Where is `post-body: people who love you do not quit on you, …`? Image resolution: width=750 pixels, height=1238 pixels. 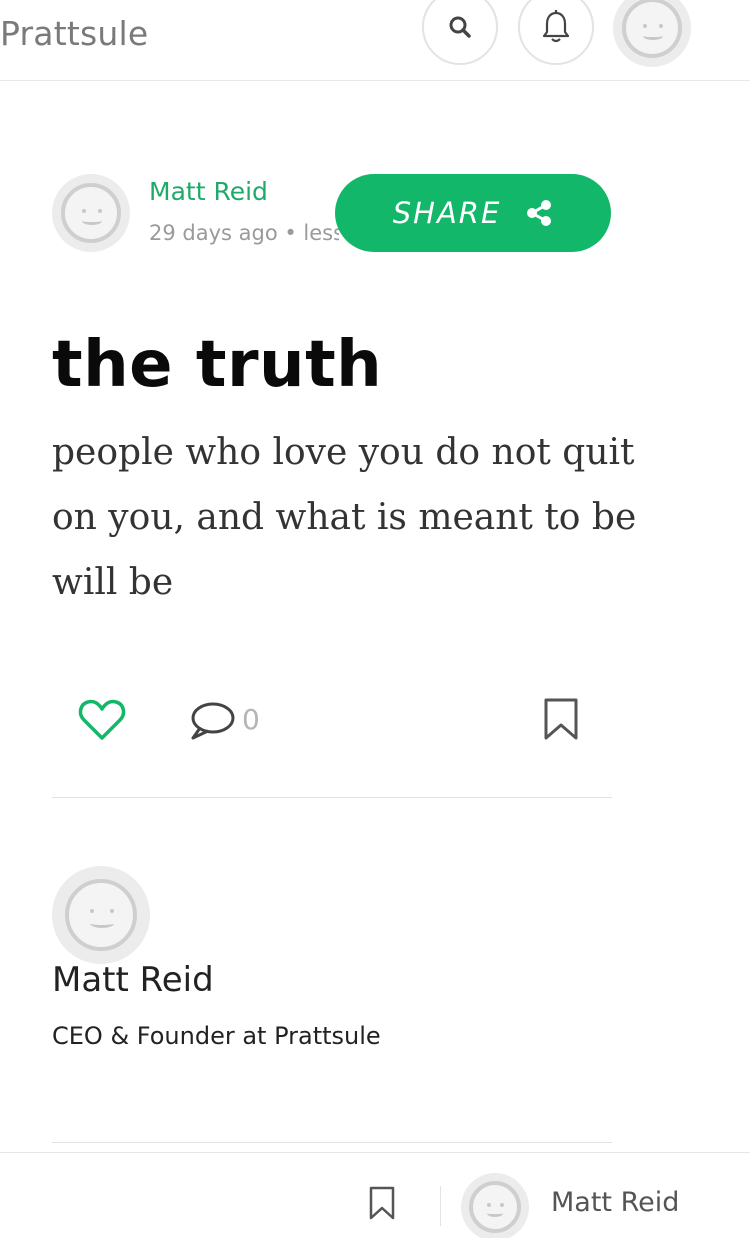
post-body: people who love you do not quit on you, … is located at coordinates (344, 517).